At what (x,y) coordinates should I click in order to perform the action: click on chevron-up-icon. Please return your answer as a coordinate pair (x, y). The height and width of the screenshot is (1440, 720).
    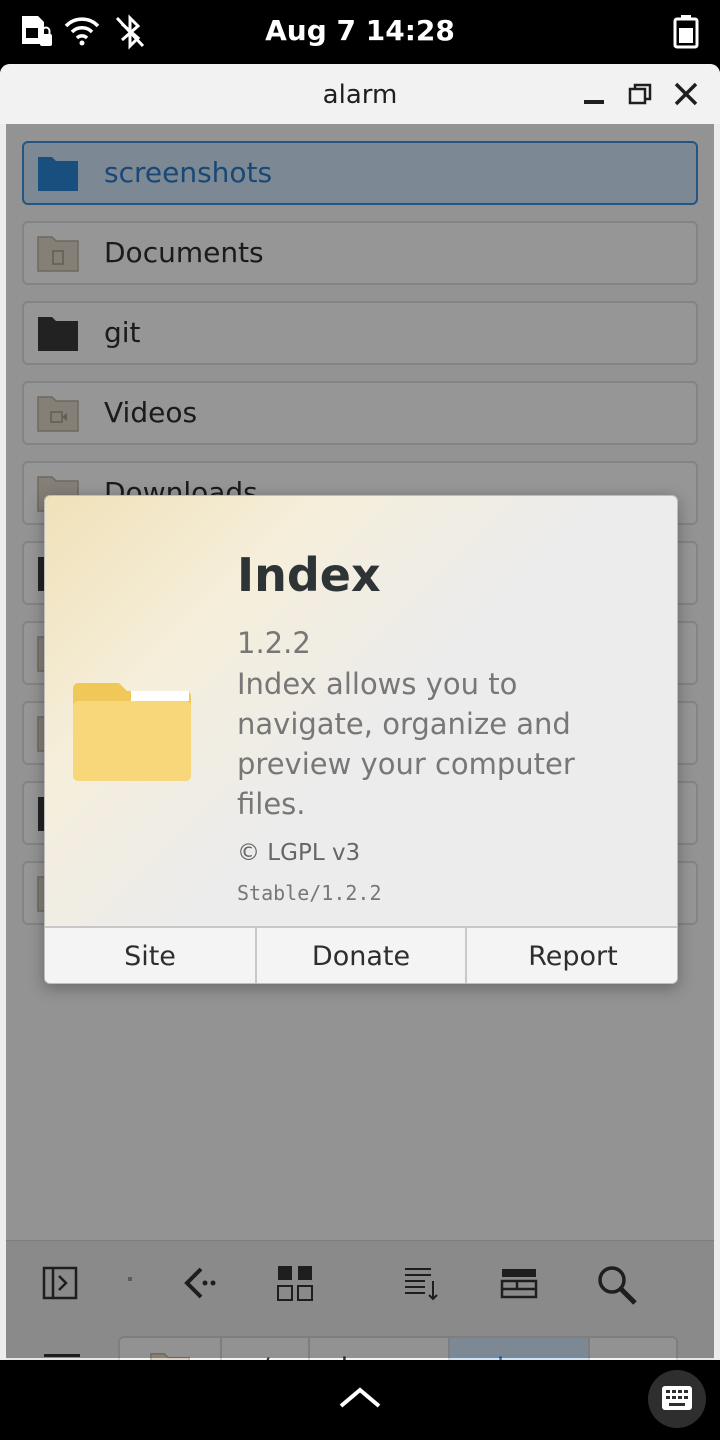
    Looking at the image, I should click on (360, 1398).